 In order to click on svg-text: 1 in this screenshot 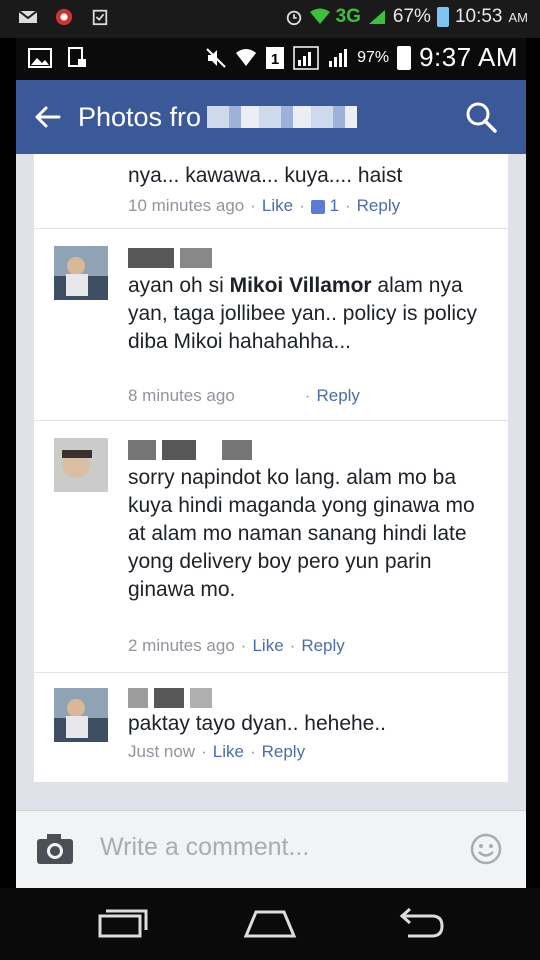, I will do `click(275, 59)`.